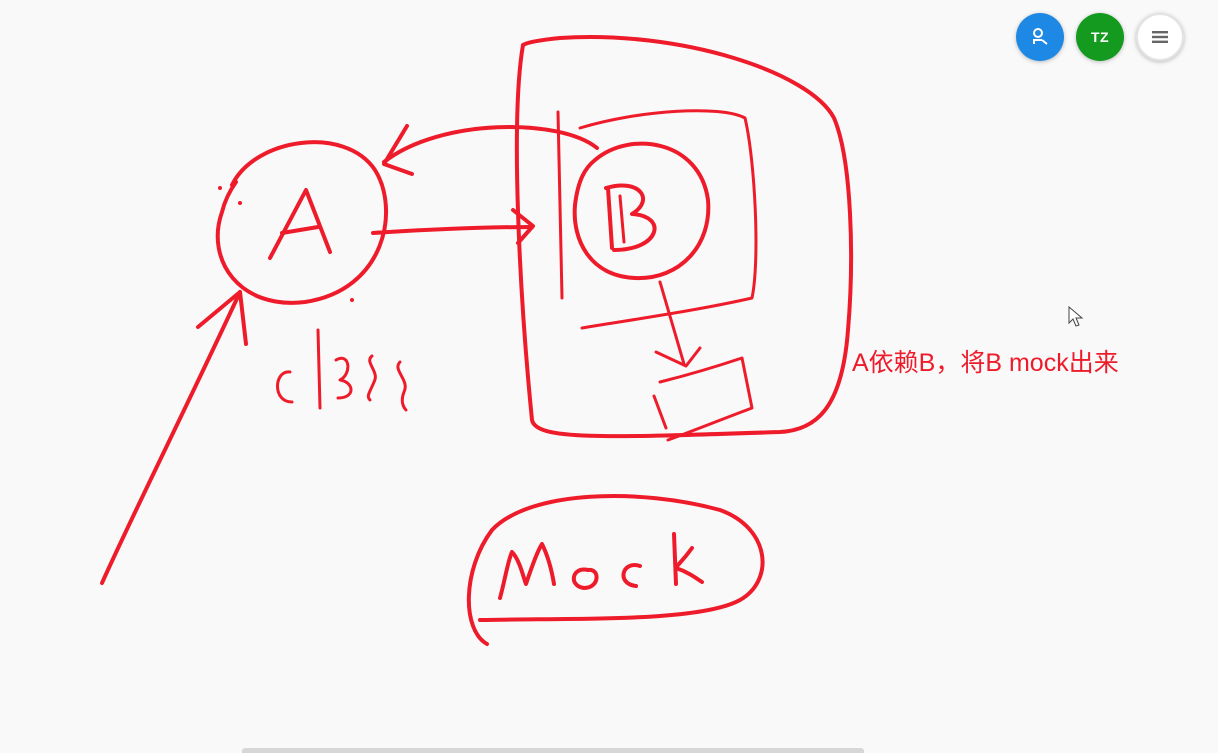 The width and height of the screenshot is (1218, 753). I want to click on person-icon, so click(1040, 36).